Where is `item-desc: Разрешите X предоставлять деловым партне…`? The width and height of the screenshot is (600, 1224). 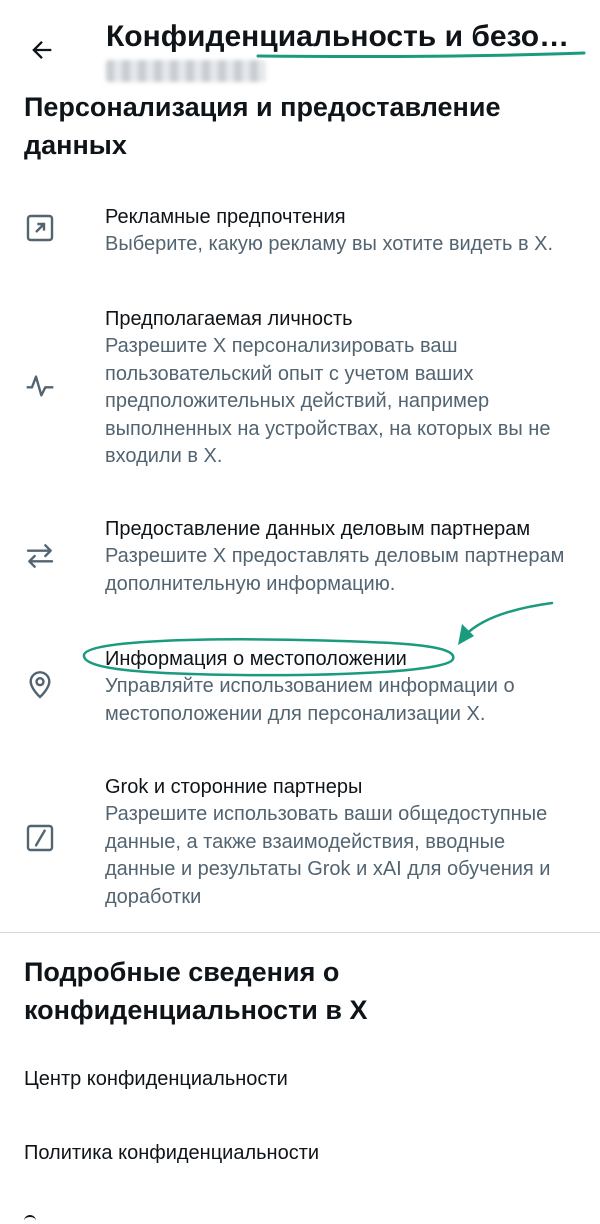 item-desc: Разрешите X предоставлять деловым партне… is located at coordinates (335, 570).